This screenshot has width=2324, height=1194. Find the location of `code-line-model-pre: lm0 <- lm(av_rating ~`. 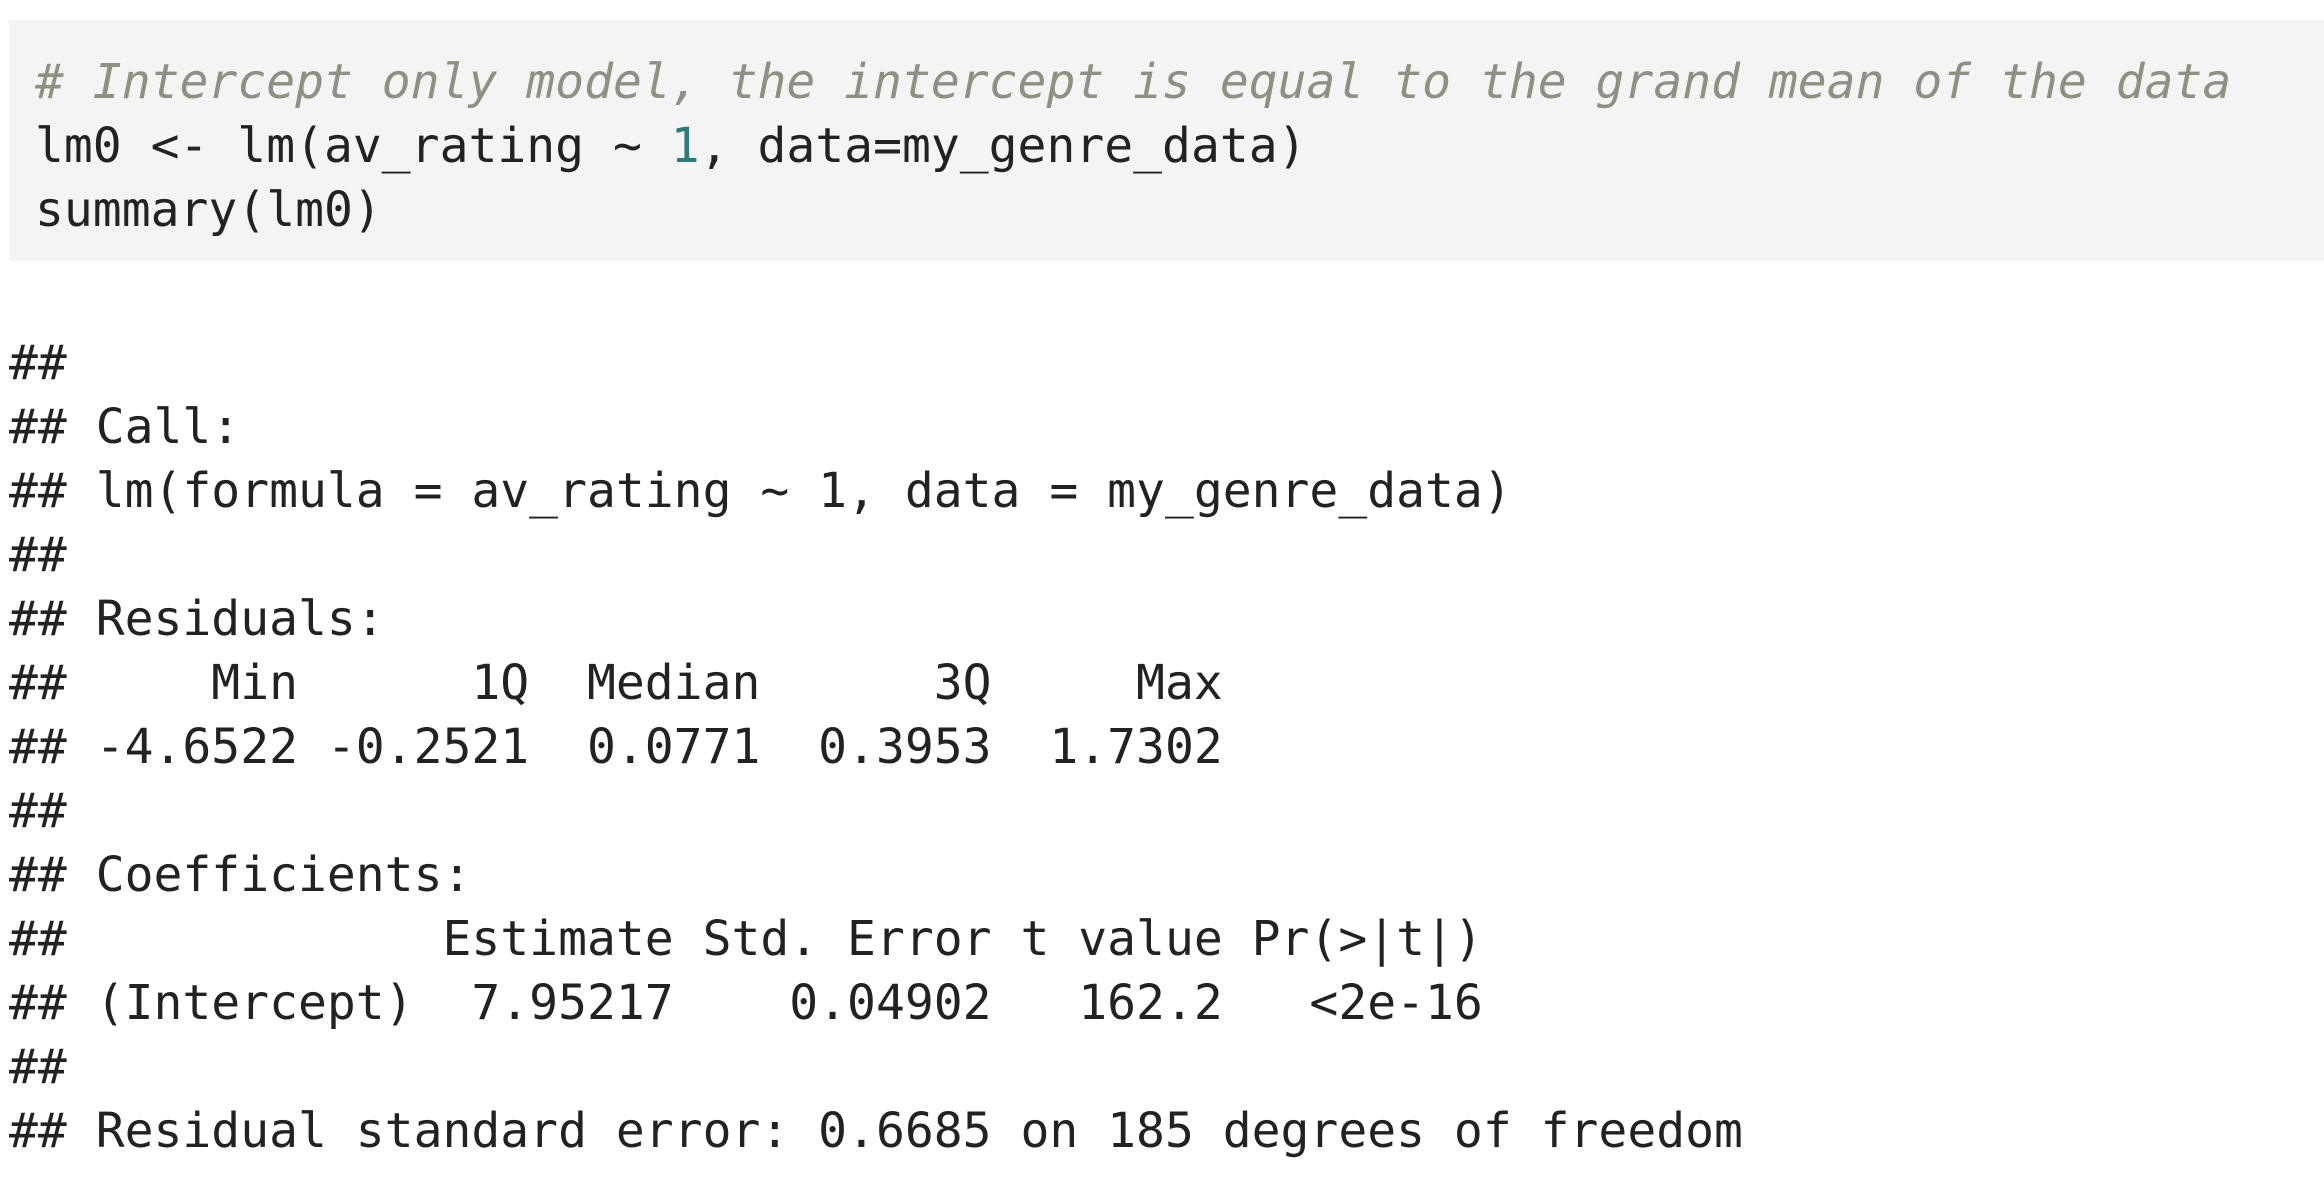

code-line-model-pre: lm0 <- lm(av_rating ~ is located at coordinates (353, 146).